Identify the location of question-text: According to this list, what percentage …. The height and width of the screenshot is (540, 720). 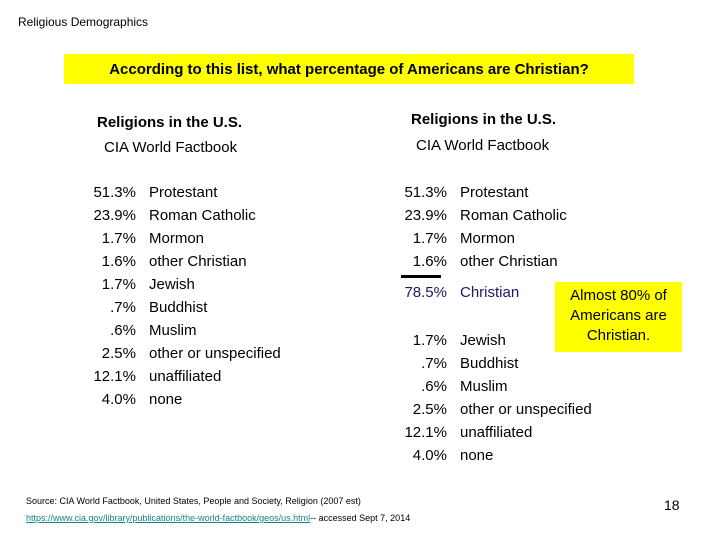
(349, 69).